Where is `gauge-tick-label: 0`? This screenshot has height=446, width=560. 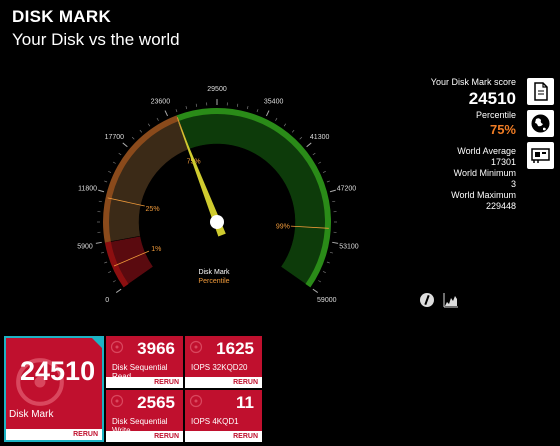
gauge-tick-label: 0 is located at coordinates (107, 300).